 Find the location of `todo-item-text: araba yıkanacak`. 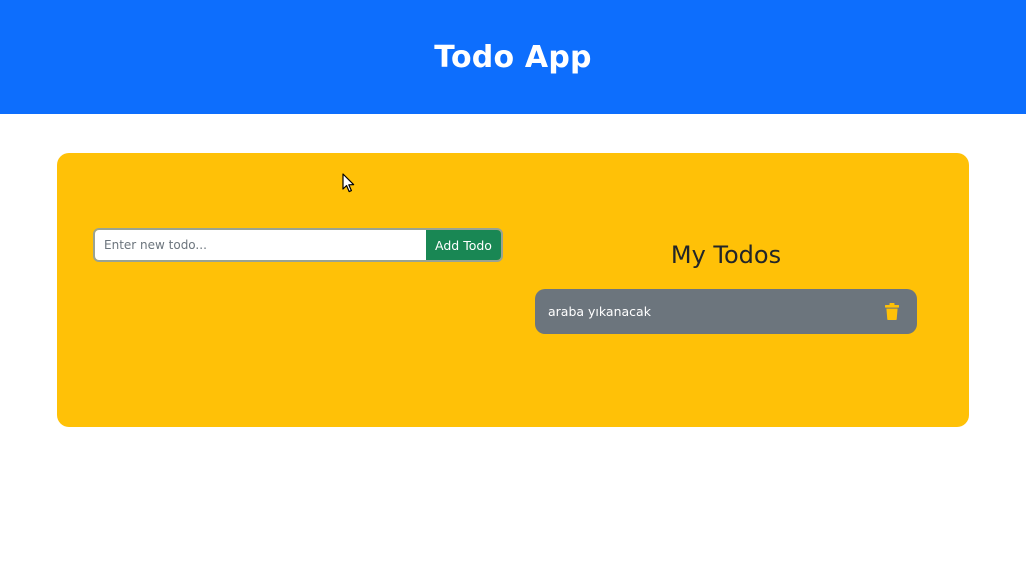

todo-item-text: araba yıkanacak is located at coordinates (599, 311).